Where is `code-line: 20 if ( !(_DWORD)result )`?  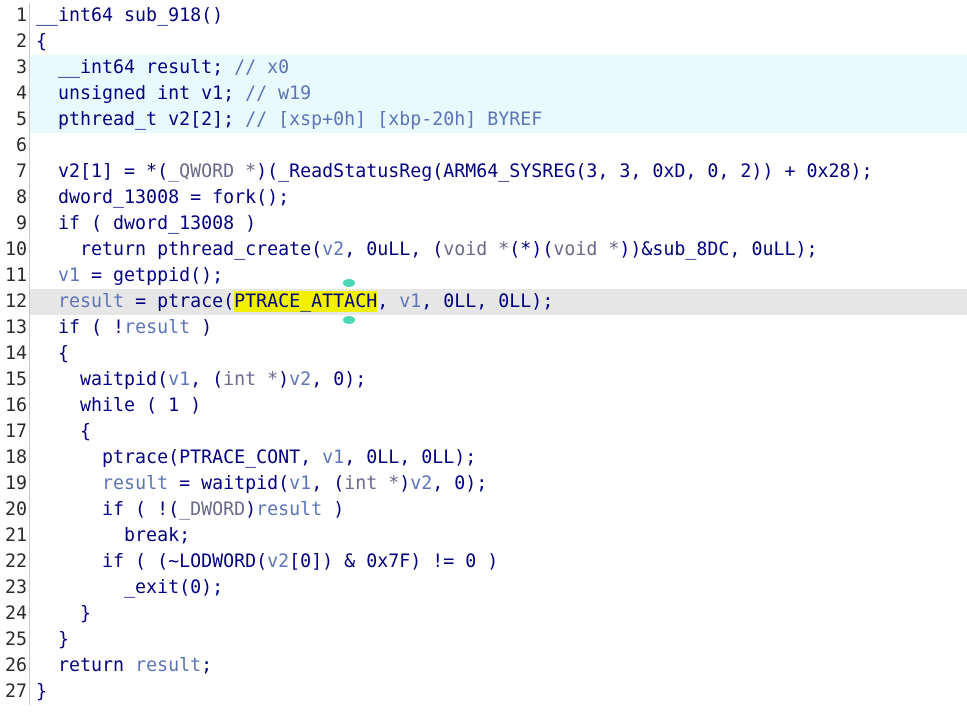 code-line: 20 if ( !(_DWORD)result ) is located at coordinates (483, 510).